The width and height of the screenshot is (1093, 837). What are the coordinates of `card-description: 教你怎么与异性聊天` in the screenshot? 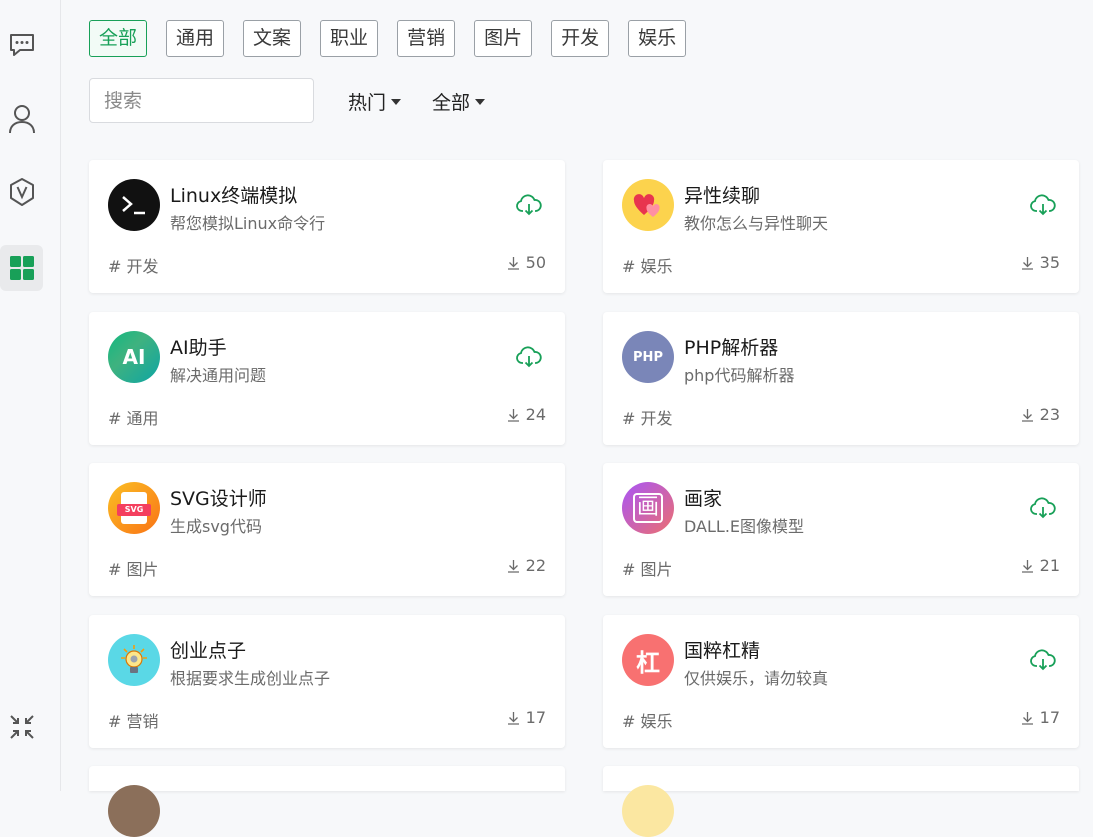 It's located at (756, 223).